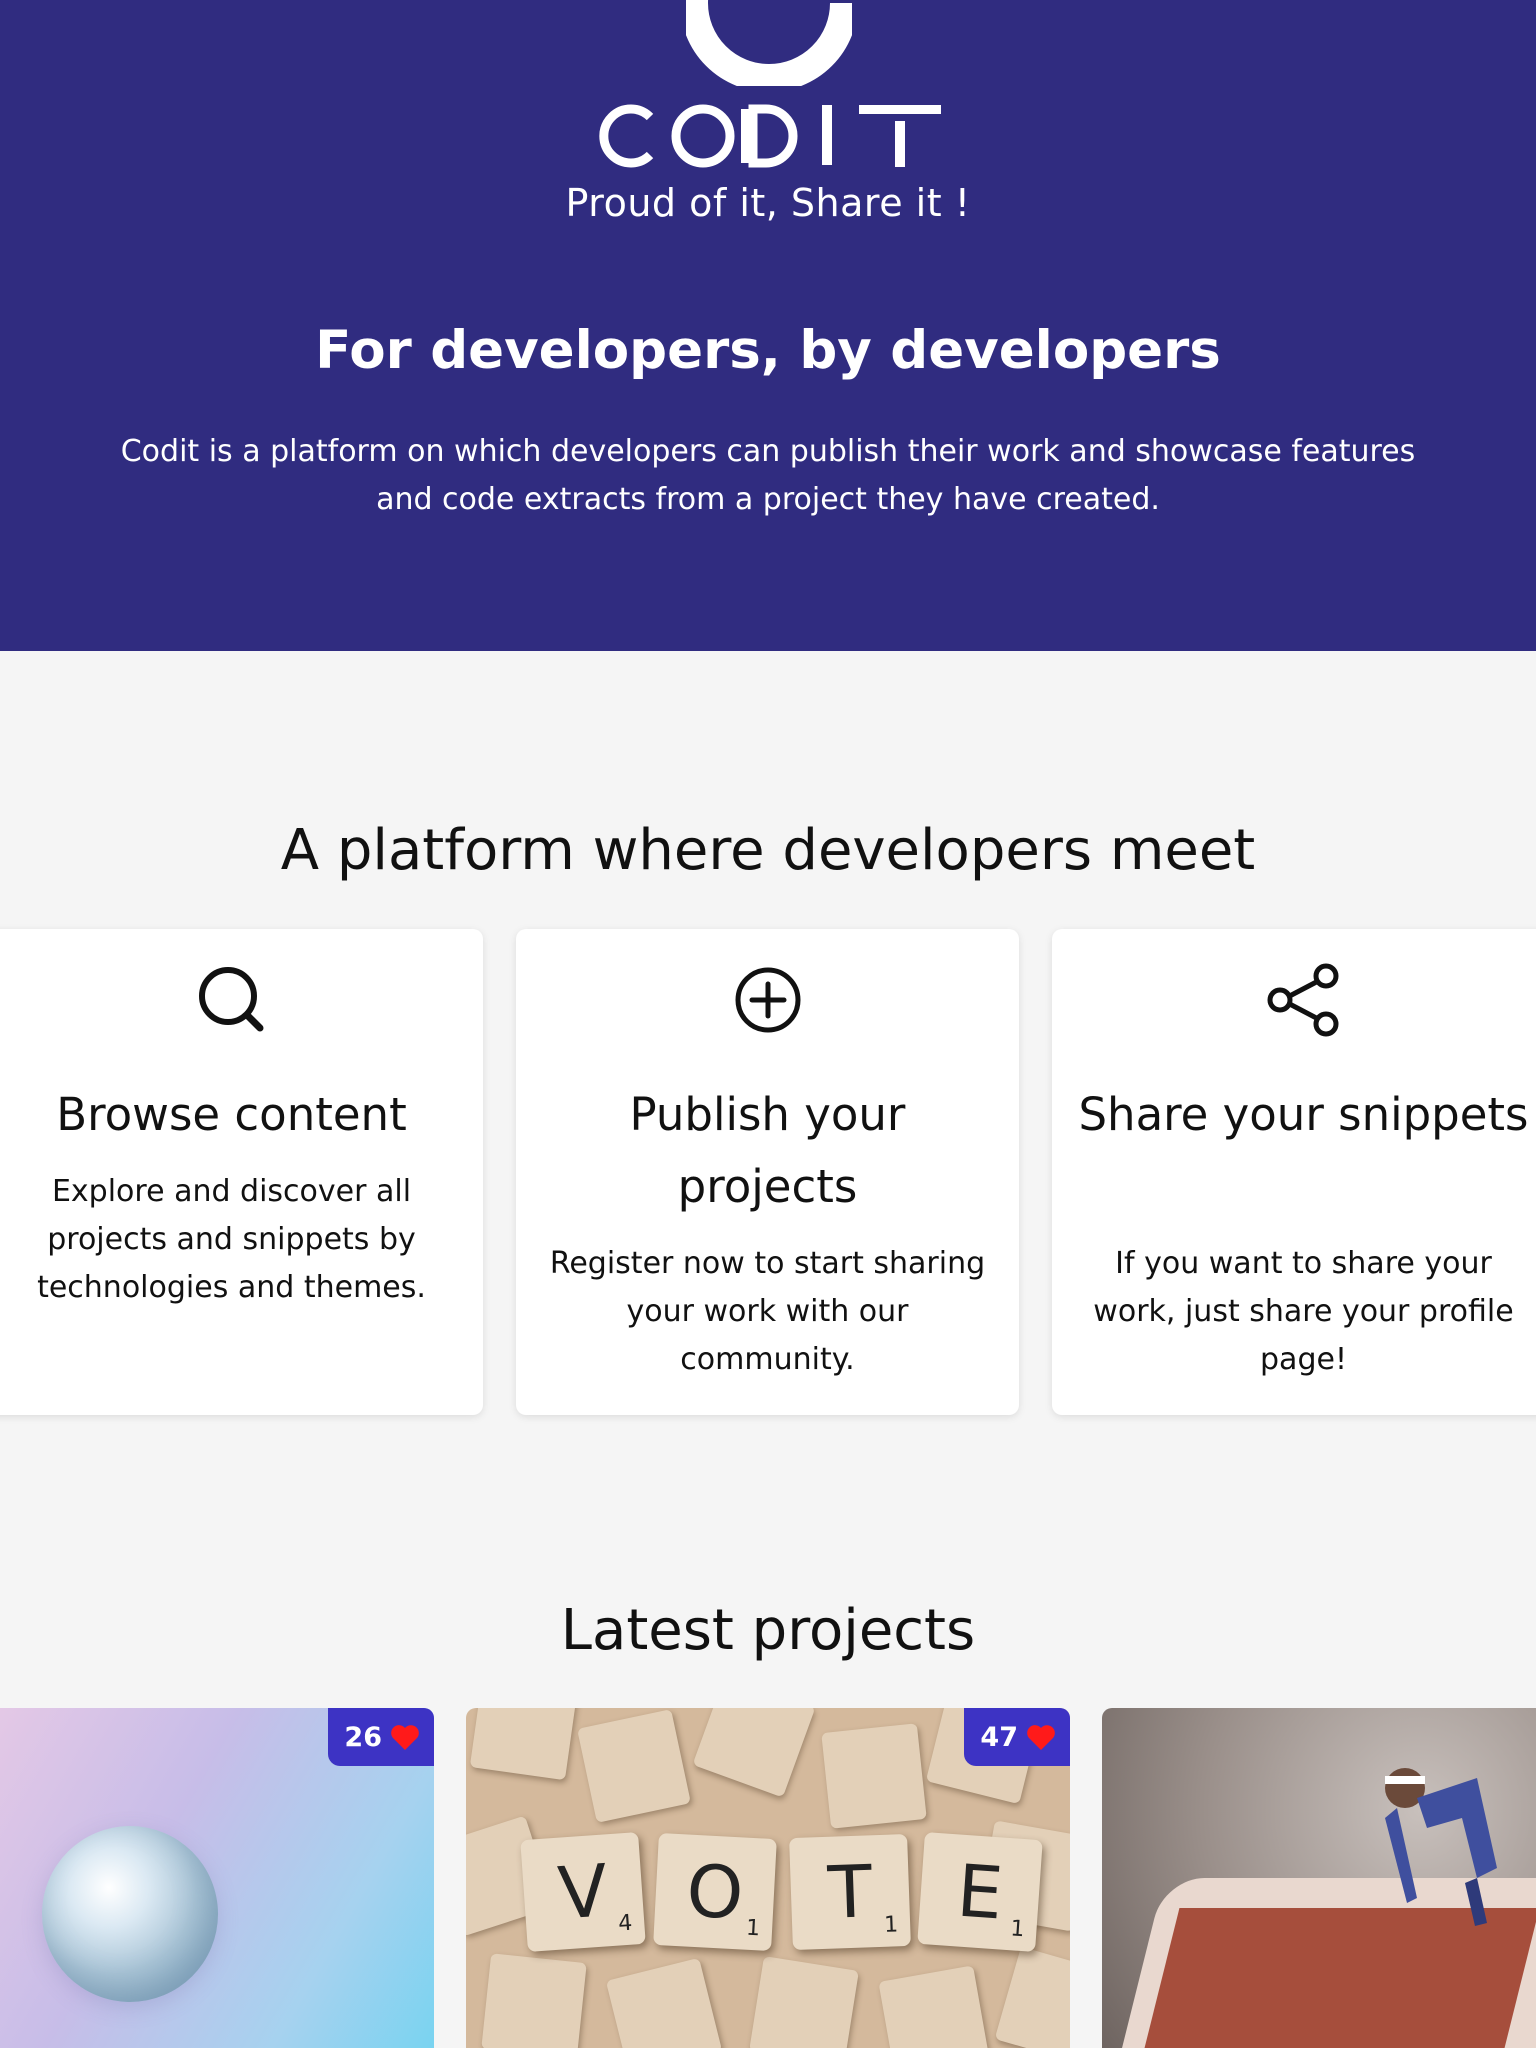 The image size is (1536, 2048). I want to click on feature-card-title: Share your snippets, so click(1303, 1114).